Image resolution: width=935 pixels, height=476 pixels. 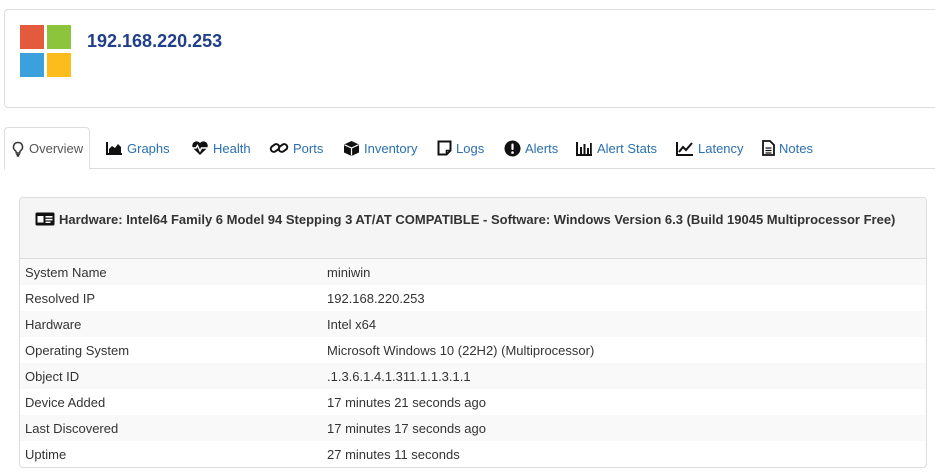 What do you see at coordinates (45, 221) in the screenshot?
I see `id-card-icon` at bounding box center [45, 221].